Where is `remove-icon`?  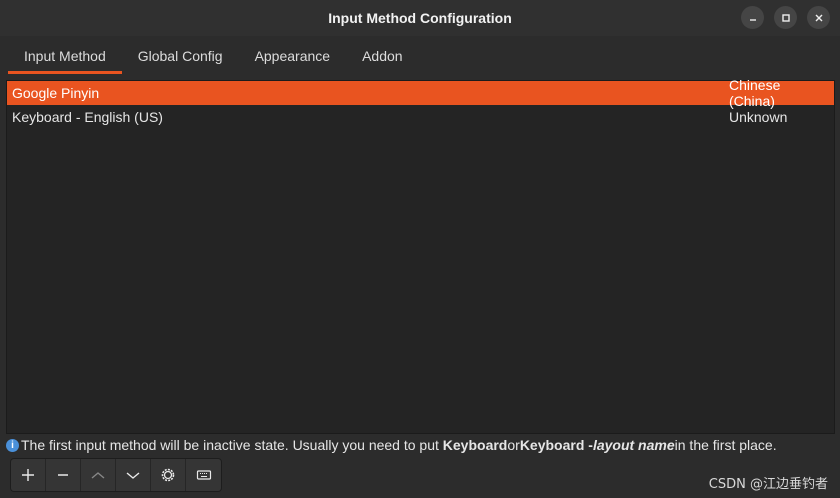
remove-icon is located at coordinates (63, 475).